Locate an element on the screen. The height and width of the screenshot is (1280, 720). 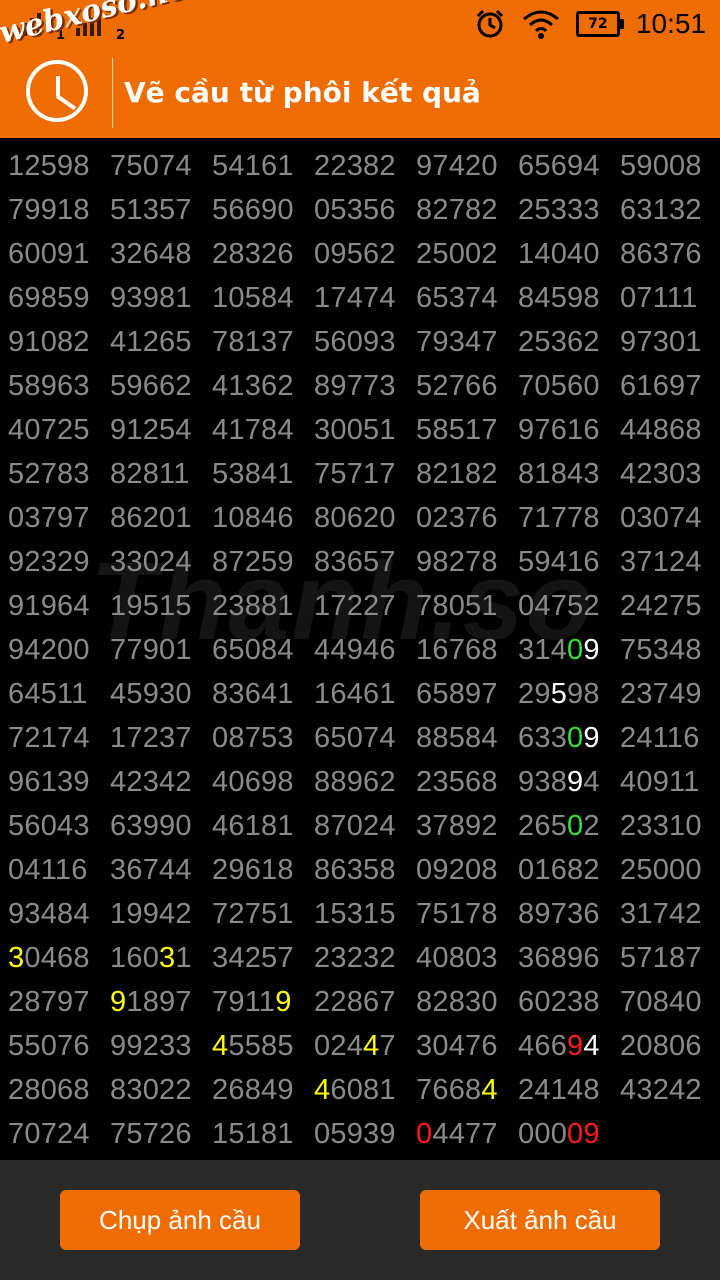
grid-cell: 40911 is located at coordinates (670, 782).